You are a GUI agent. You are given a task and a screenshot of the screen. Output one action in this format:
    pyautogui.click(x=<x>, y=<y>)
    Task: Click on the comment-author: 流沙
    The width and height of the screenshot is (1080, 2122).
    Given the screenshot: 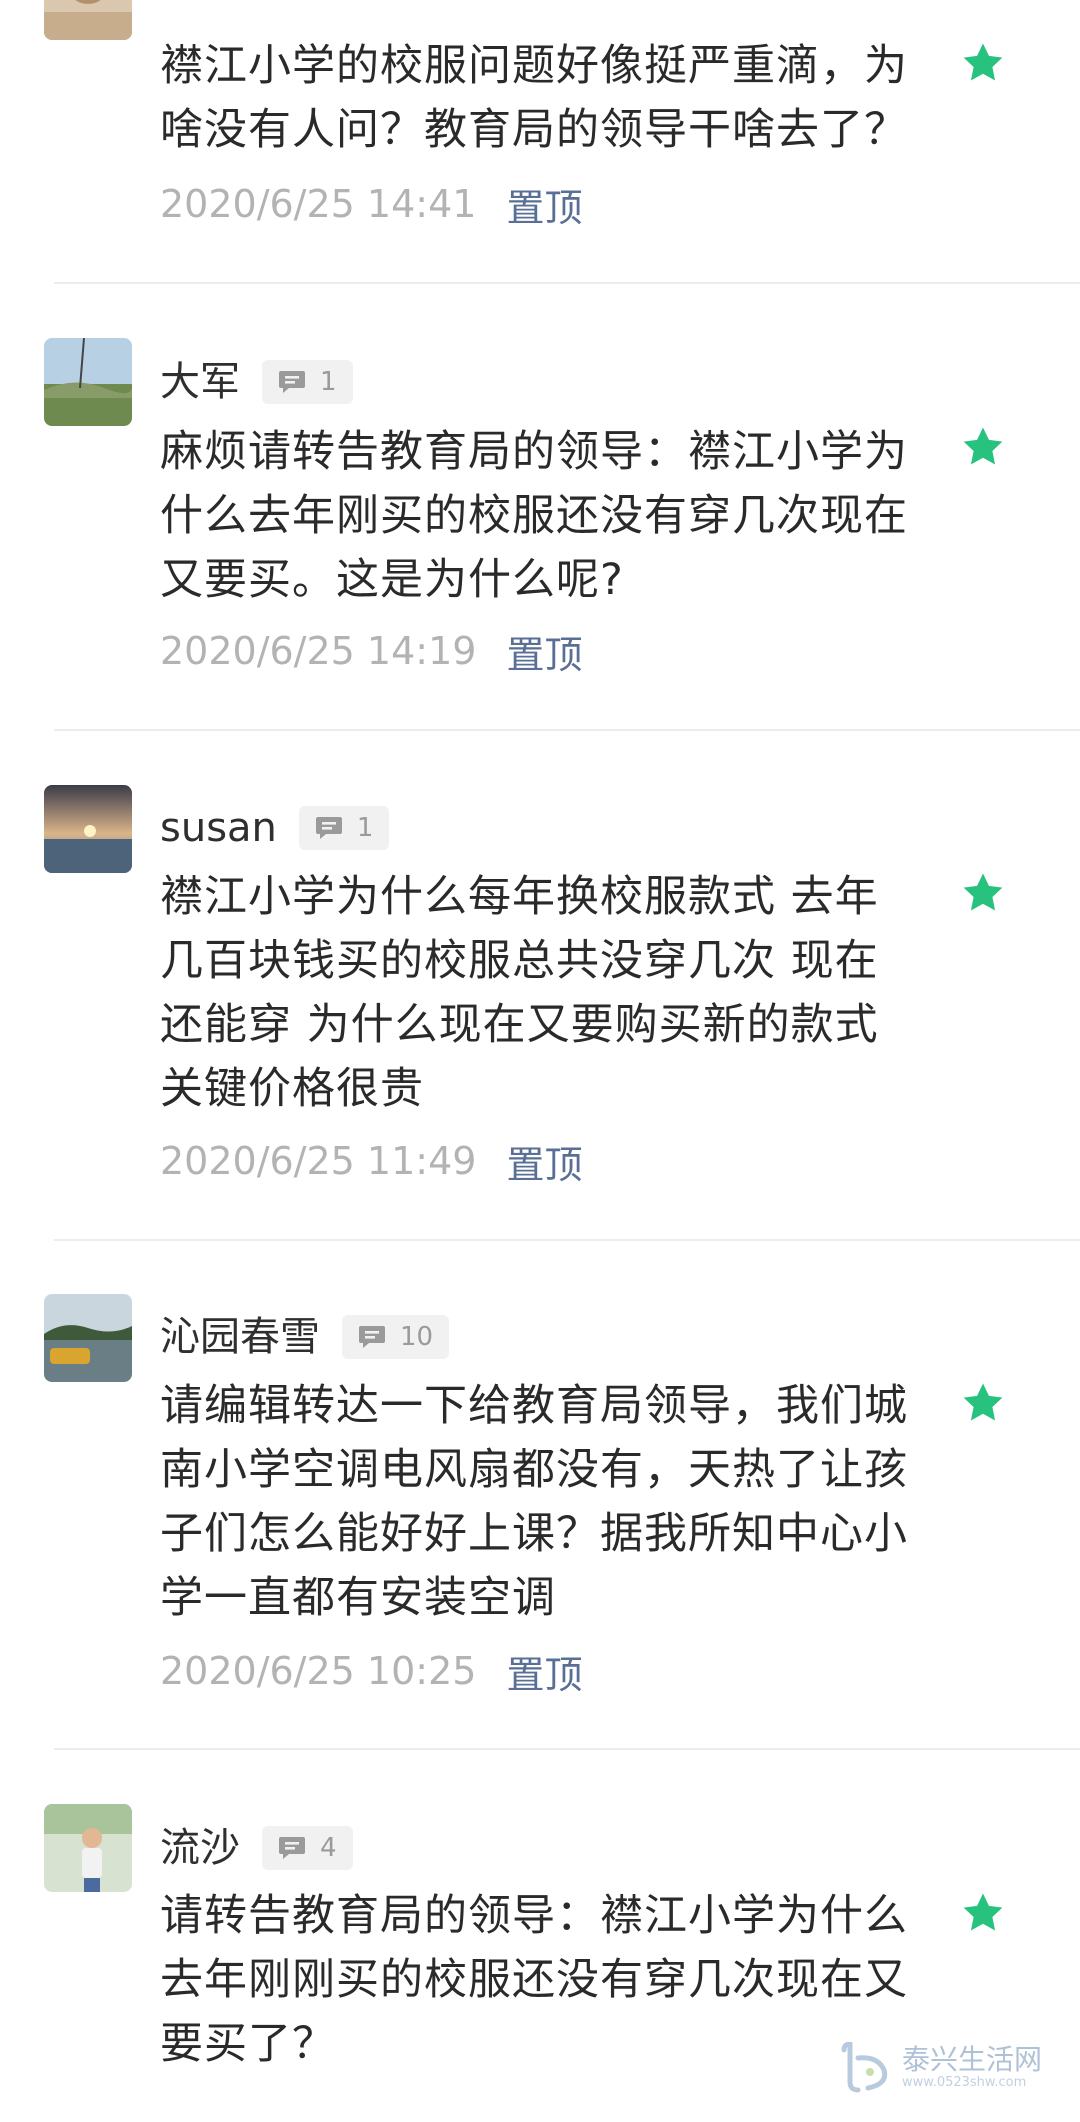 What is the action you would take?
    pyautogui.click(x=200, y=1848)
    